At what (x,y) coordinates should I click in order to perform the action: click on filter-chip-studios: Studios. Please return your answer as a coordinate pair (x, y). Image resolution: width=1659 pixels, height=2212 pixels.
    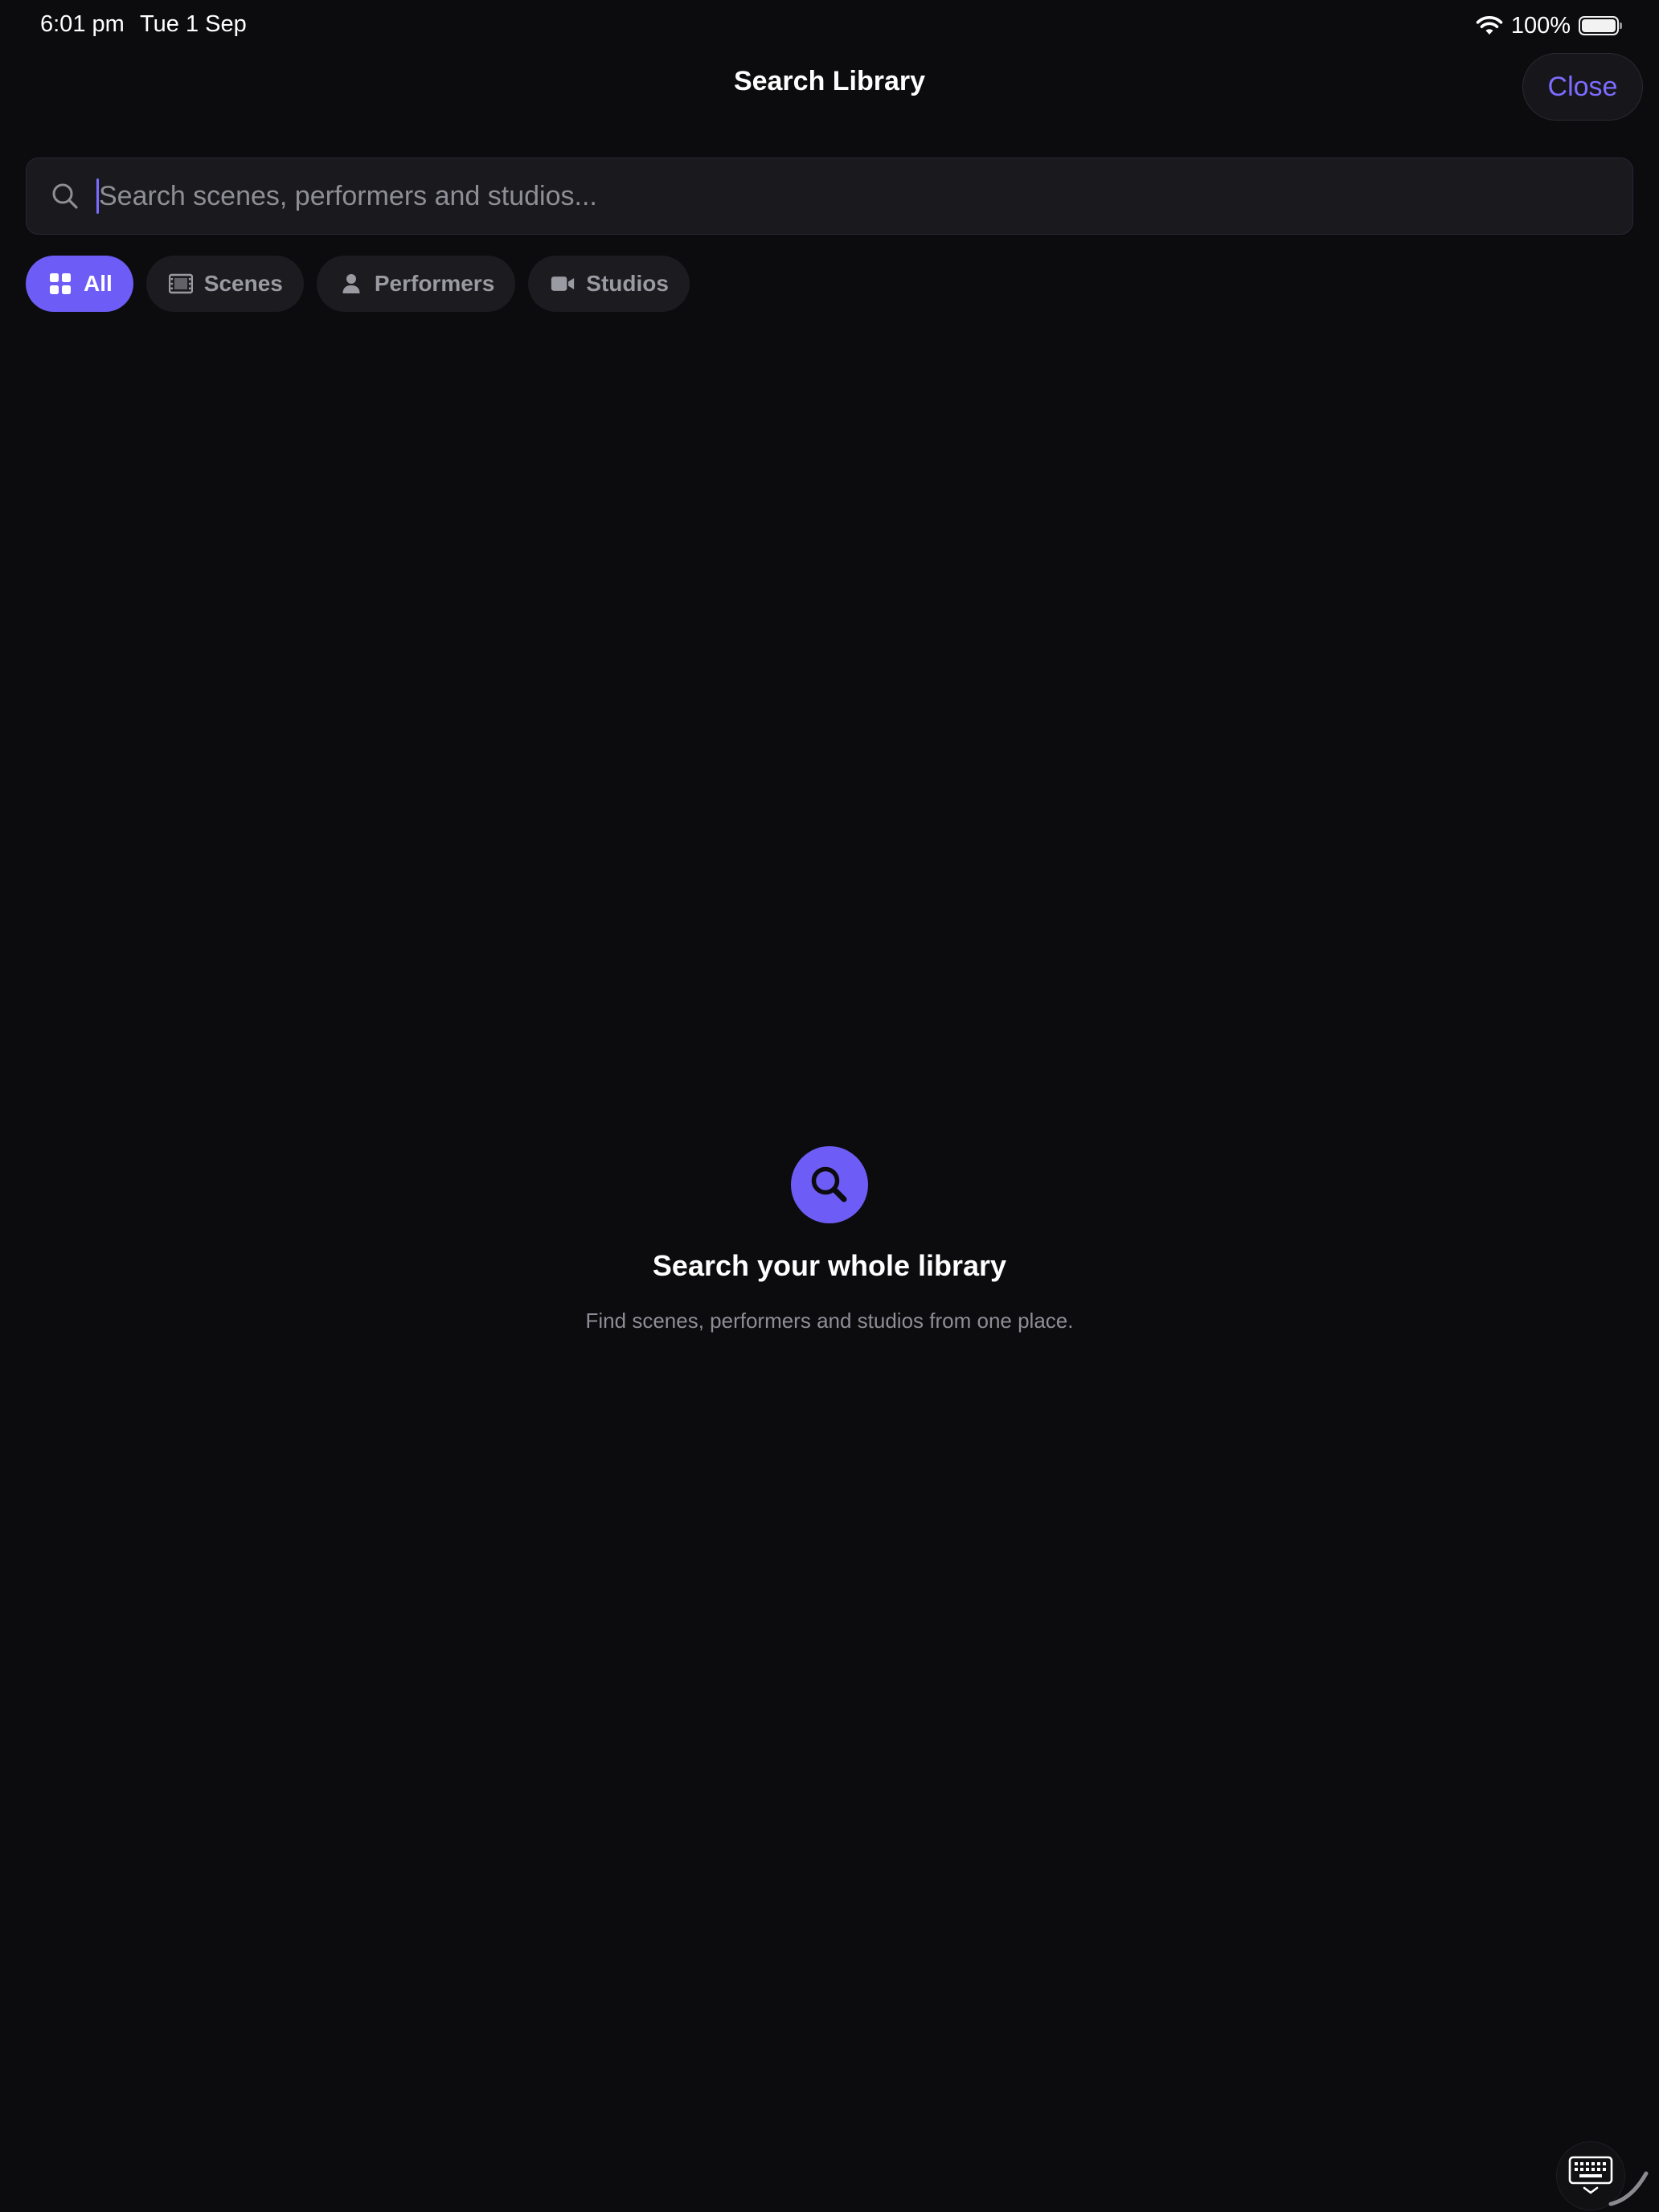
    Looking at the image, I should click on (609, 284).